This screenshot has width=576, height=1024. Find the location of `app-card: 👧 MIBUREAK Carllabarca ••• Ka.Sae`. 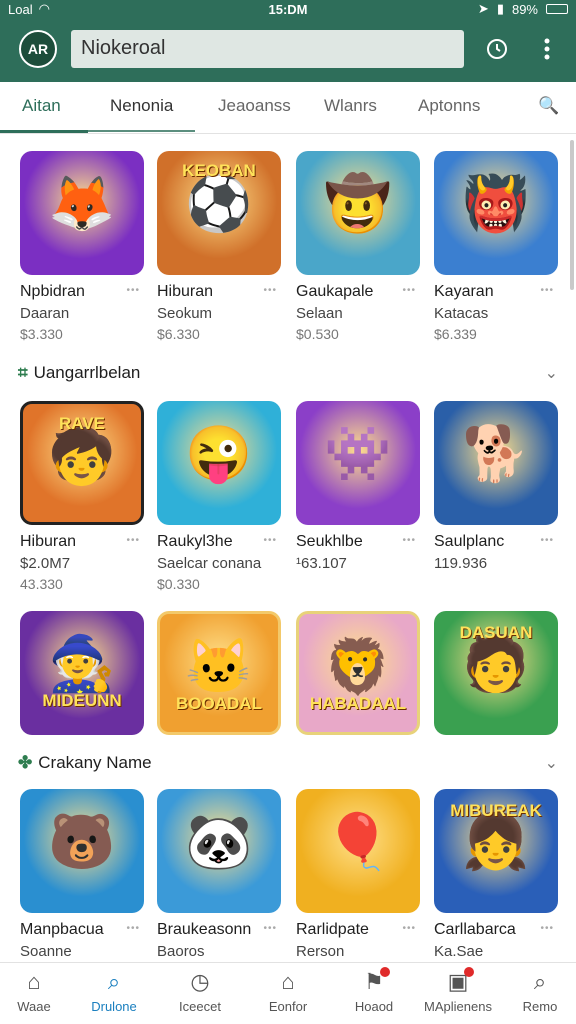

app-card: 👧 MIBUREAK Carllabarca ••• Ka.Sae is located at coordinates (496, 874).